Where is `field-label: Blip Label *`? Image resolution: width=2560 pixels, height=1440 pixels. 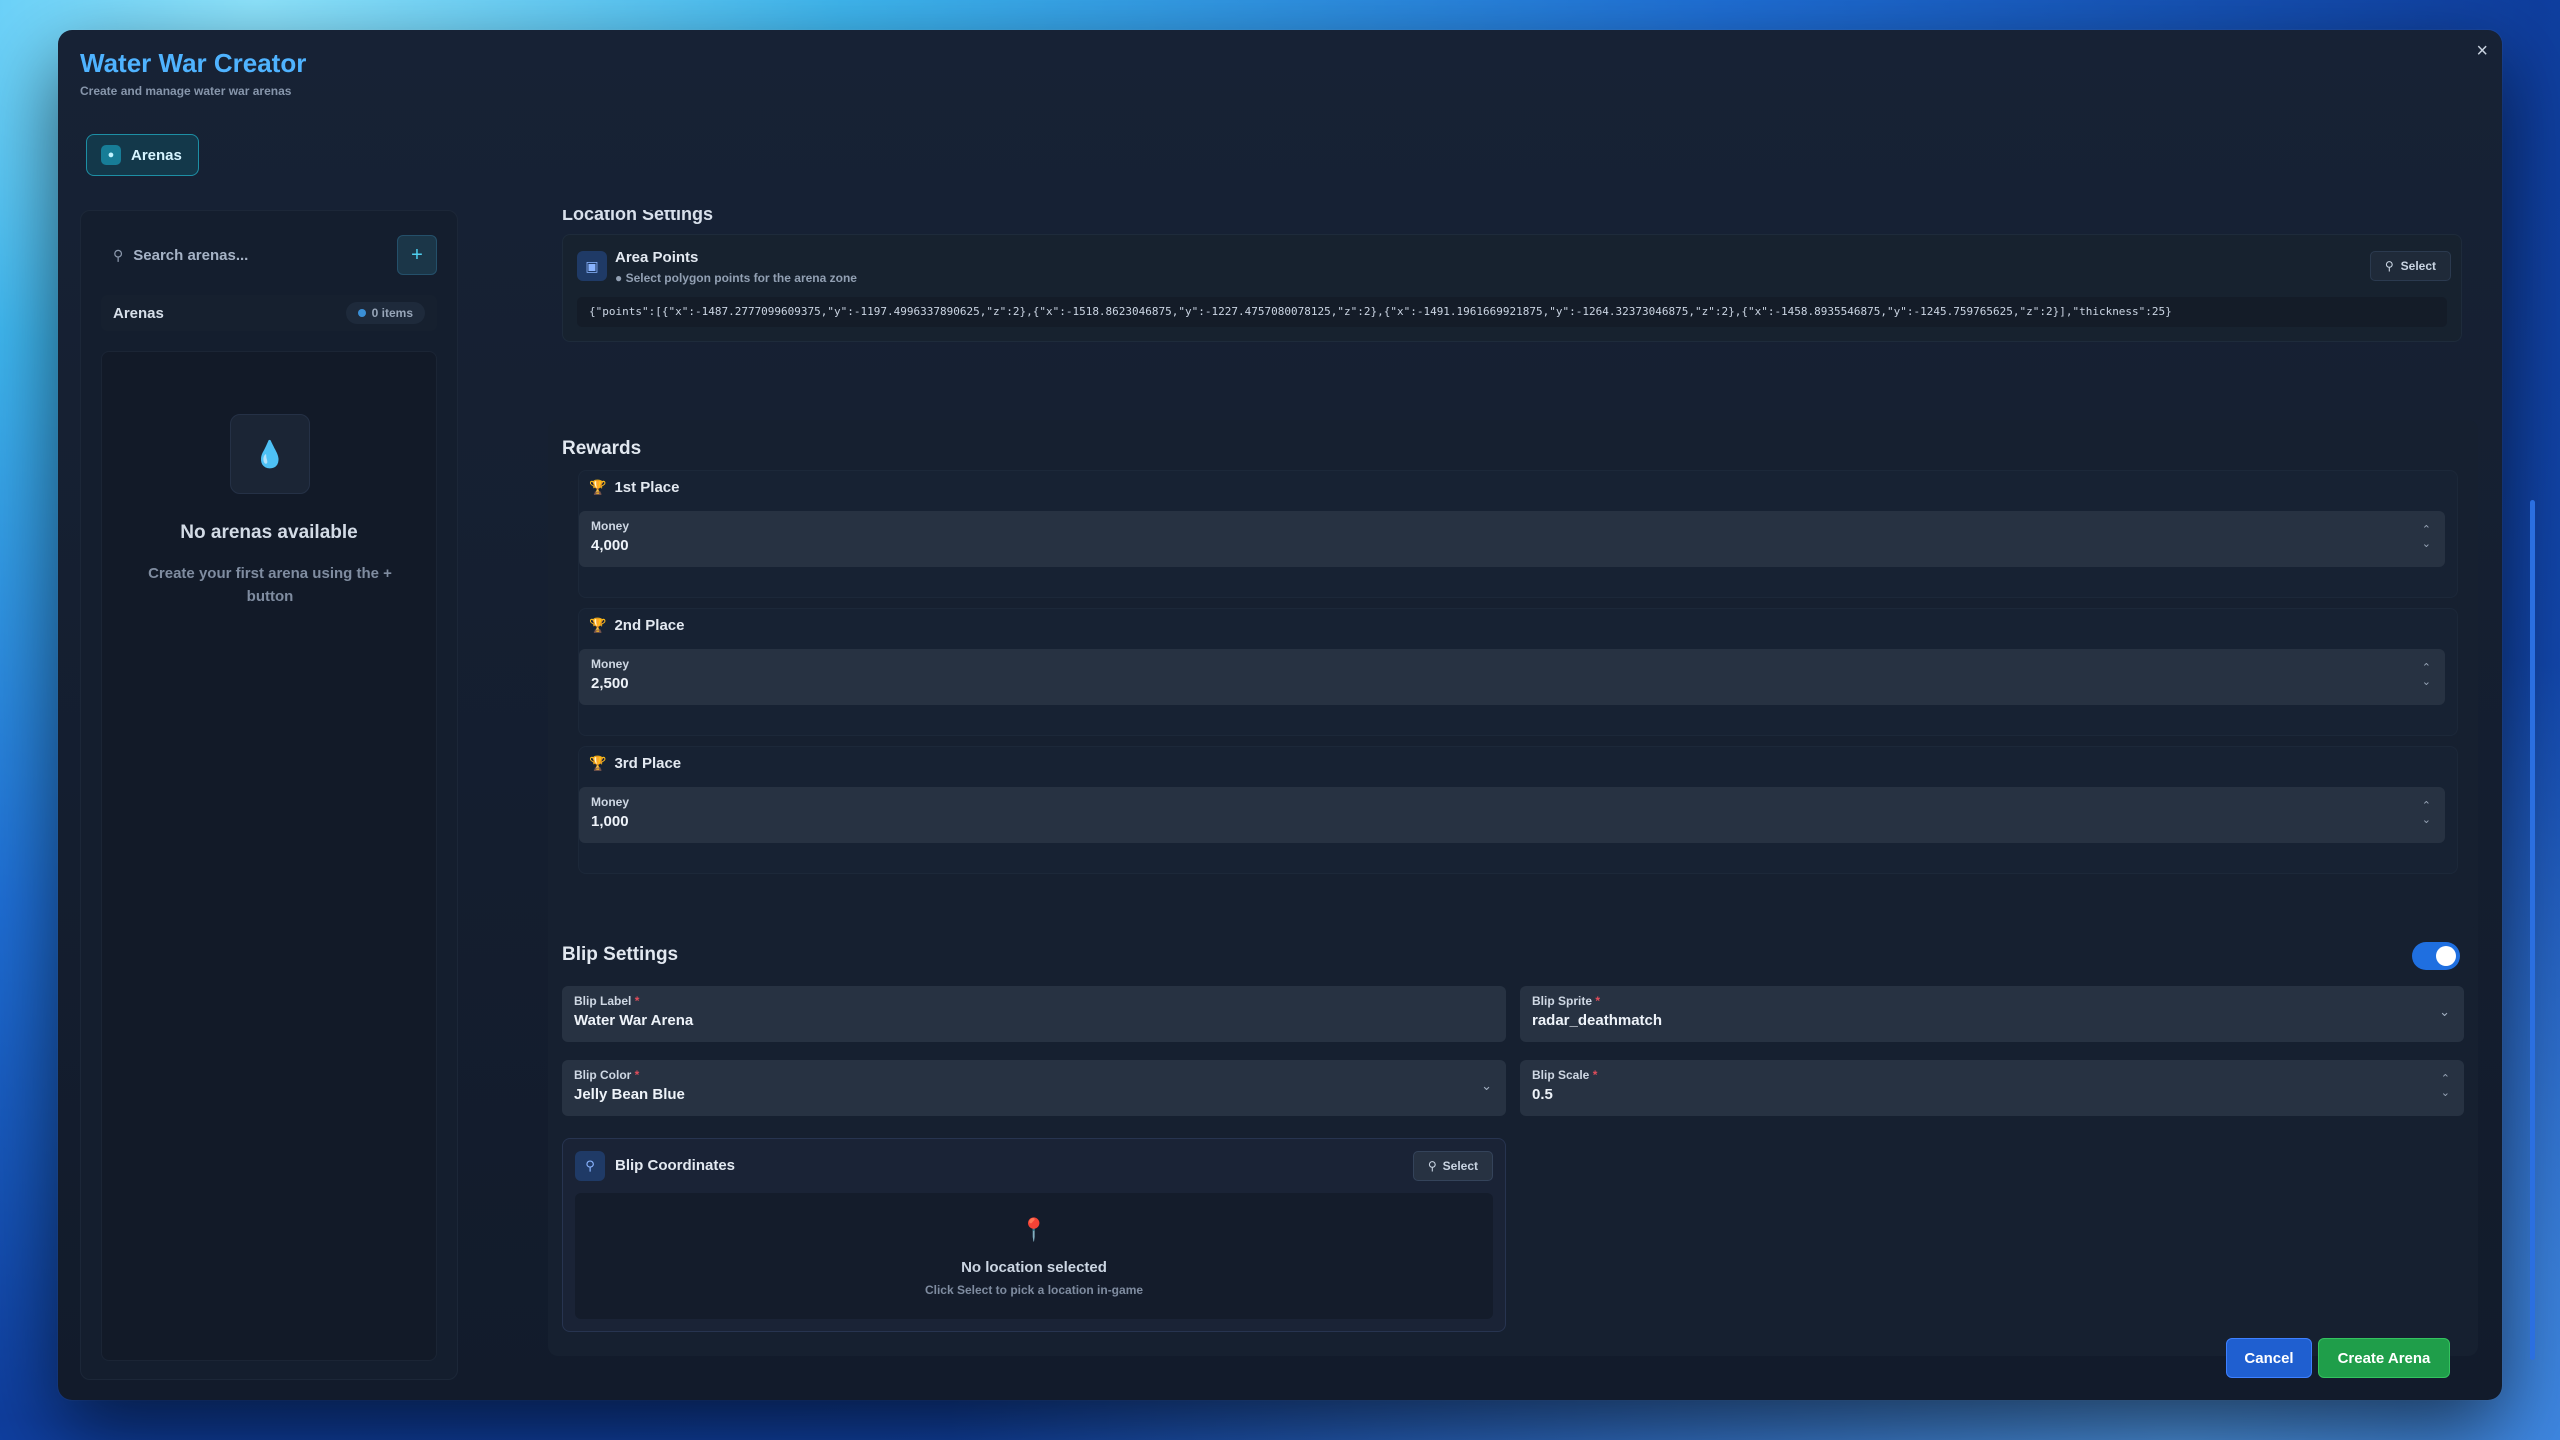
field-label: Blip Label * is located at coordinates (1034, 1001).